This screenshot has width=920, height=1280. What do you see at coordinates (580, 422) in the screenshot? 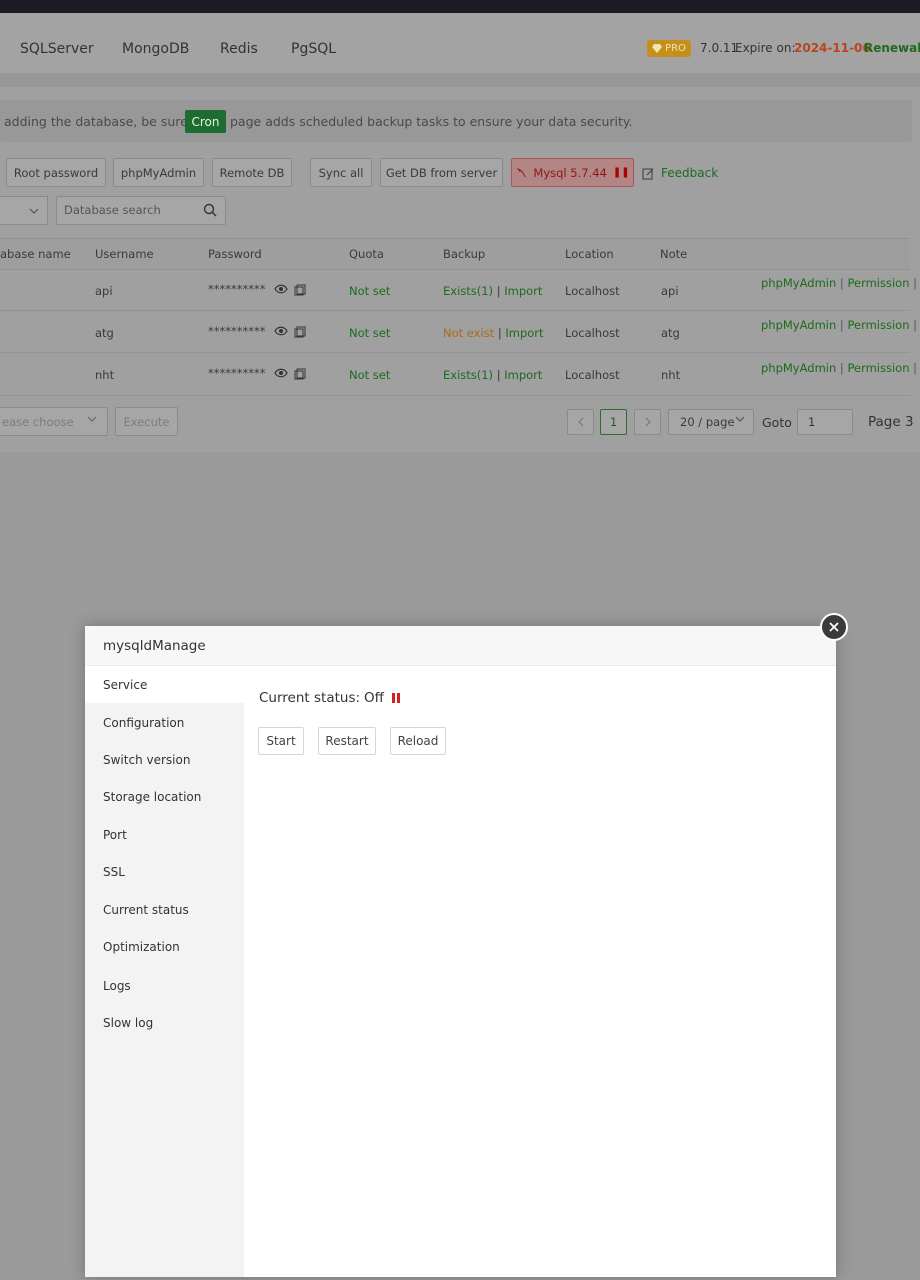
I see `prev-page-button` at bounding box center [580, 422].